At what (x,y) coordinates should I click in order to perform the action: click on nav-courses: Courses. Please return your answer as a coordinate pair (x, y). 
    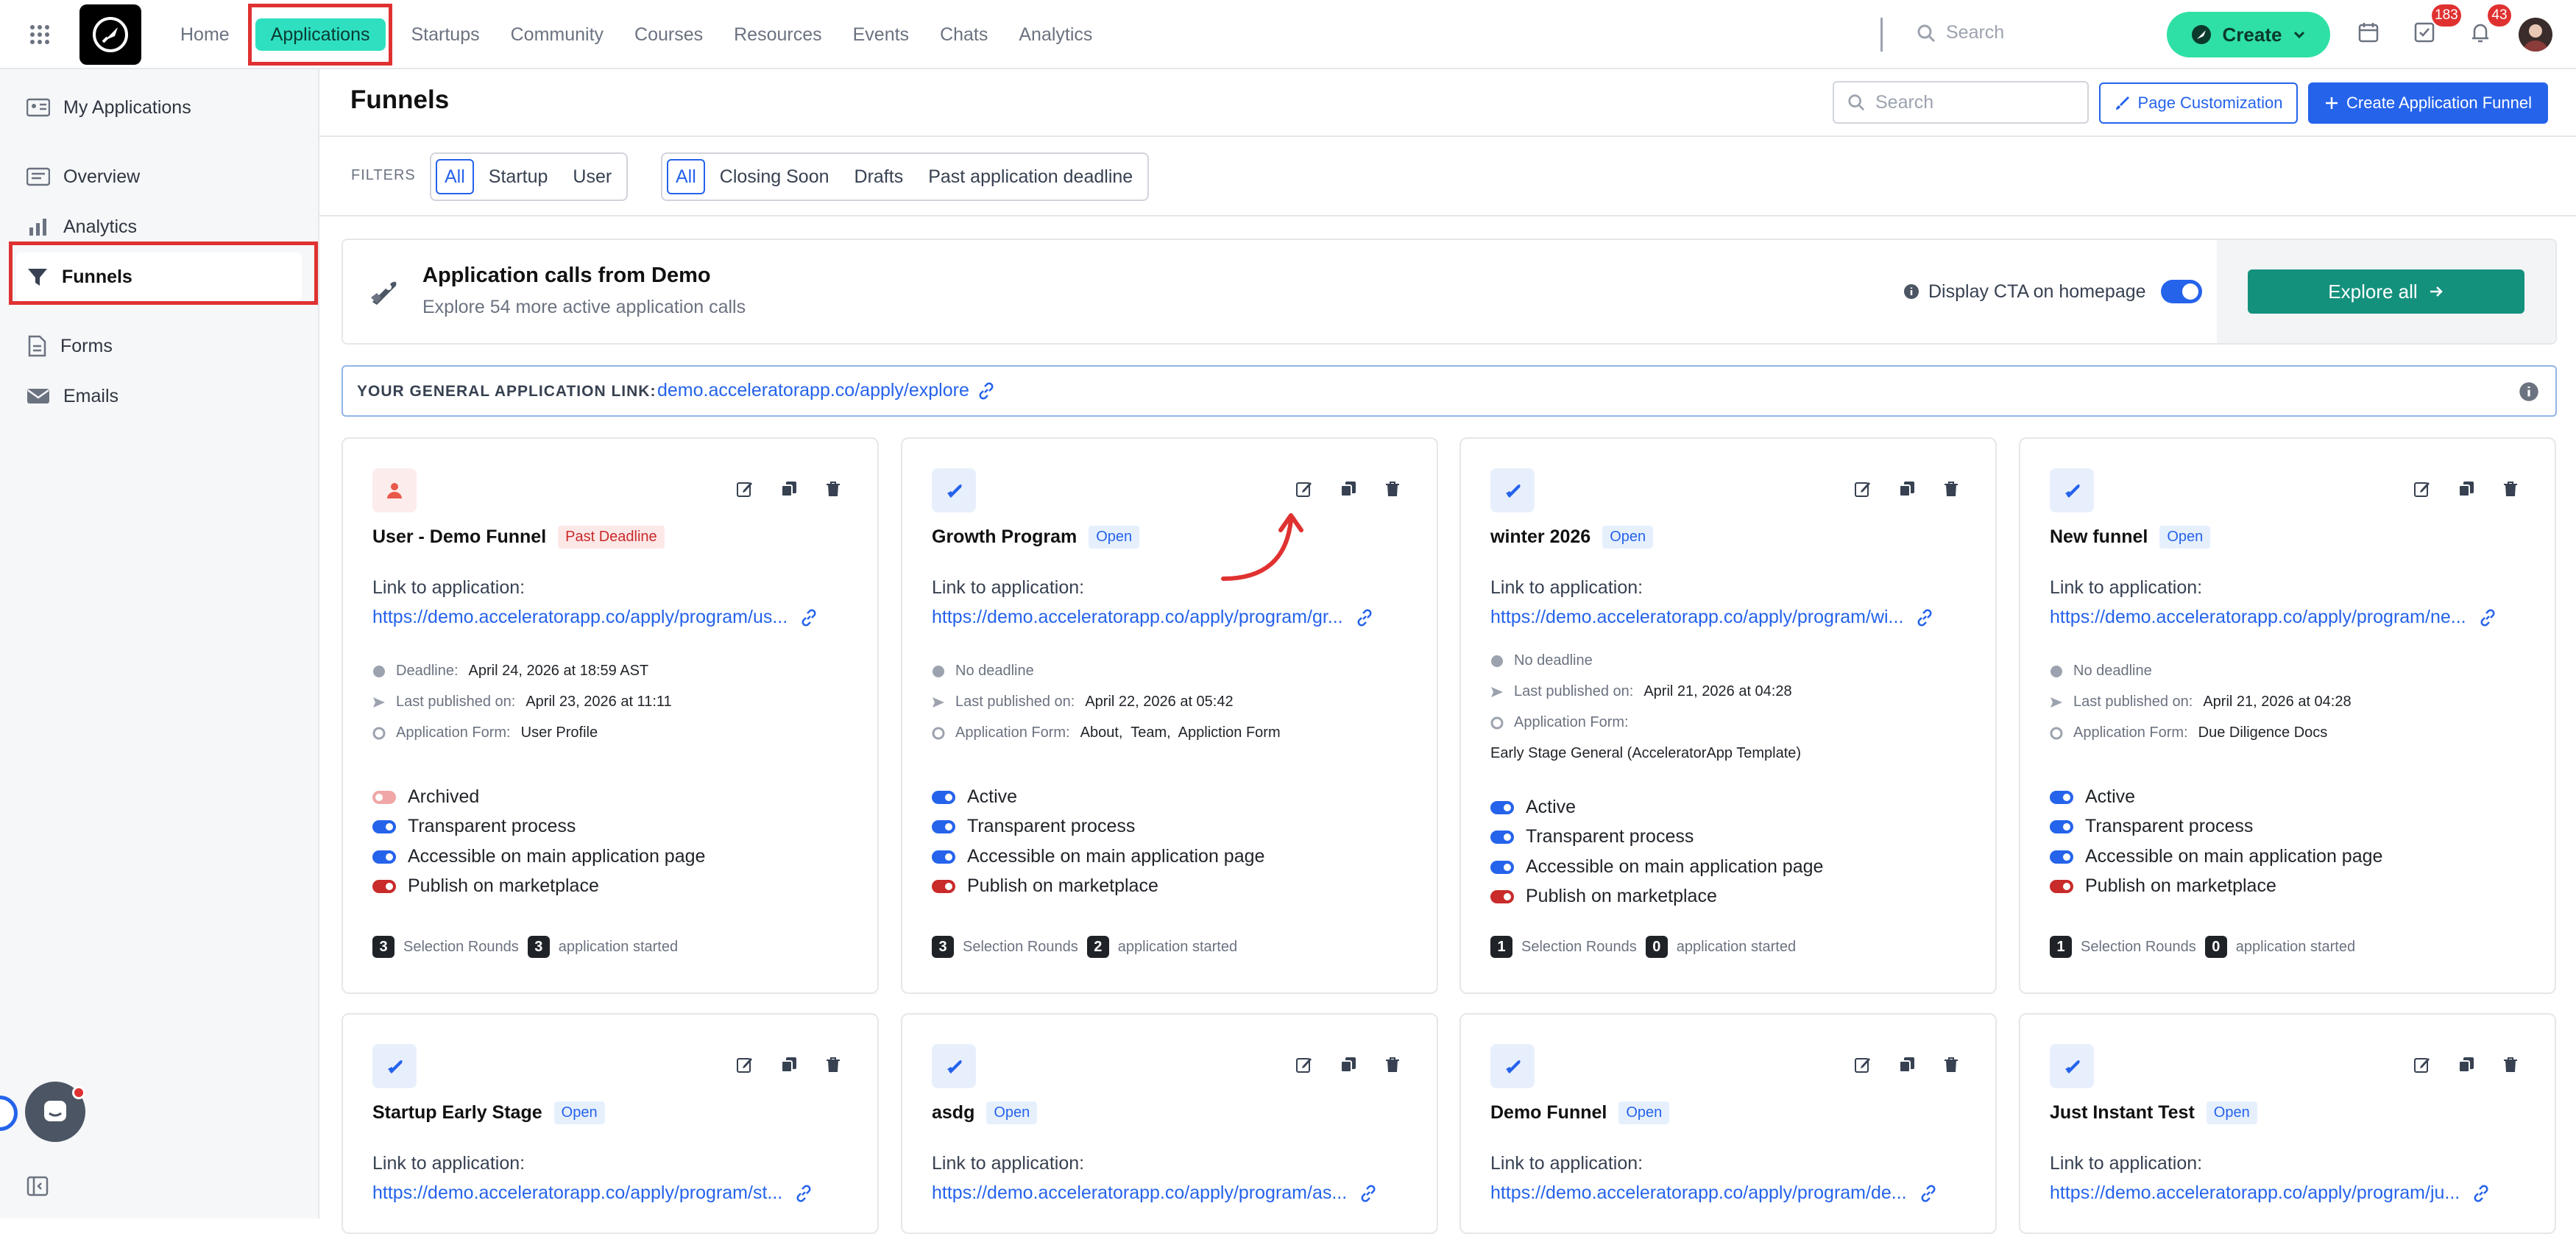
    Looking at the image, I should click on (668, 34).